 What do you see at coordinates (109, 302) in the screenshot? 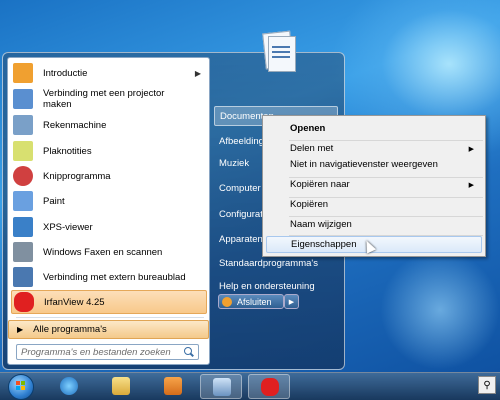
I see `program-item-irfanview: IrfanView 4.25` at bounding box center [109, 302].